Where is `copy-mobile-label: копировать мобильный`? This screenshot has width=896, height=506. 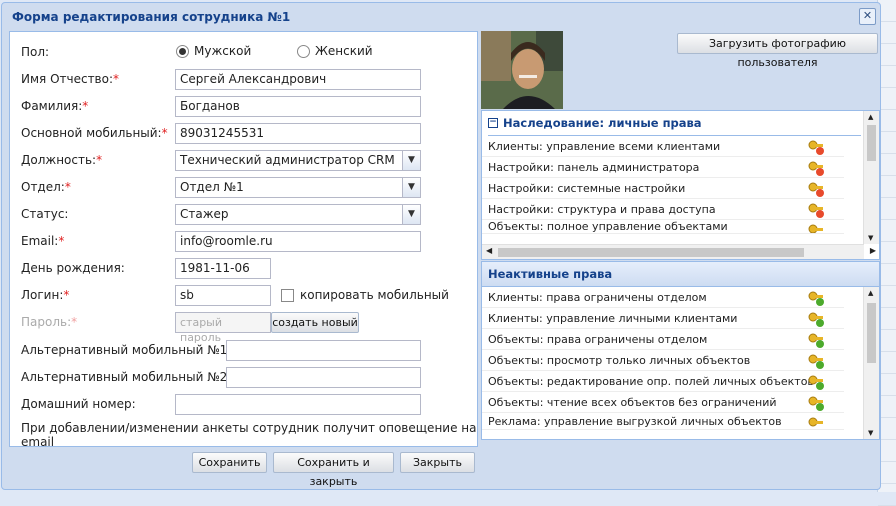
copy-mobile-label: копировать мобильный is located at coordinates (374, 295).